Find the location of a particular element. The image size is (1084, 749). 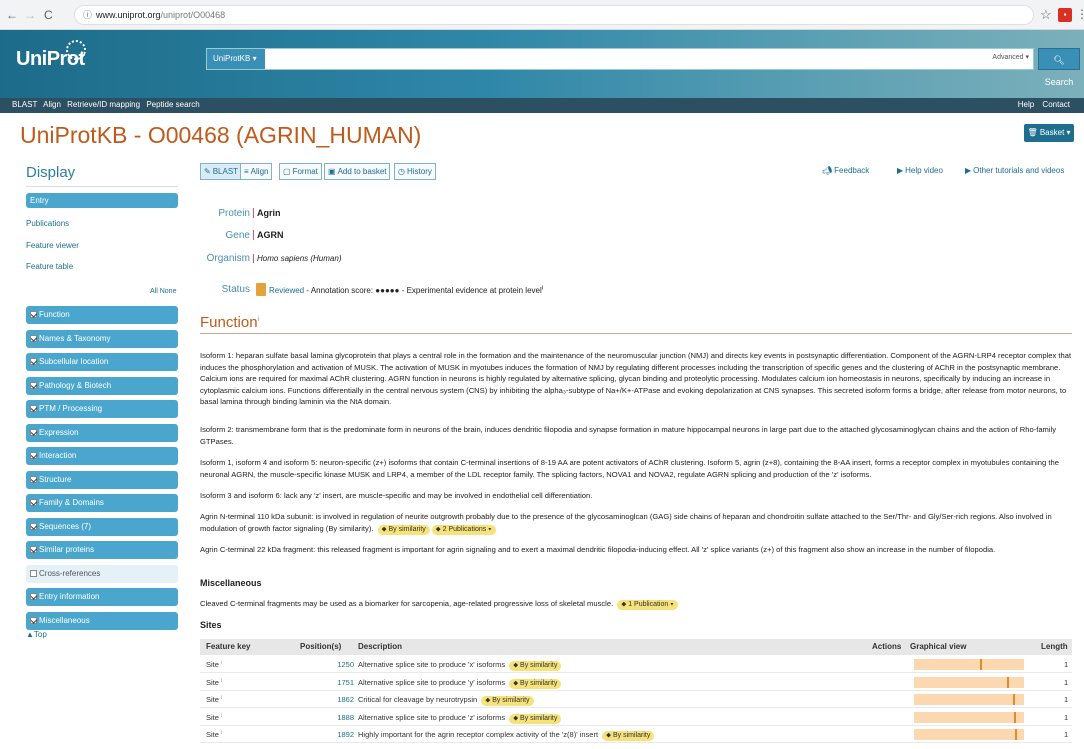

function-section-title: Functioni is located at coordinates (229, 322).